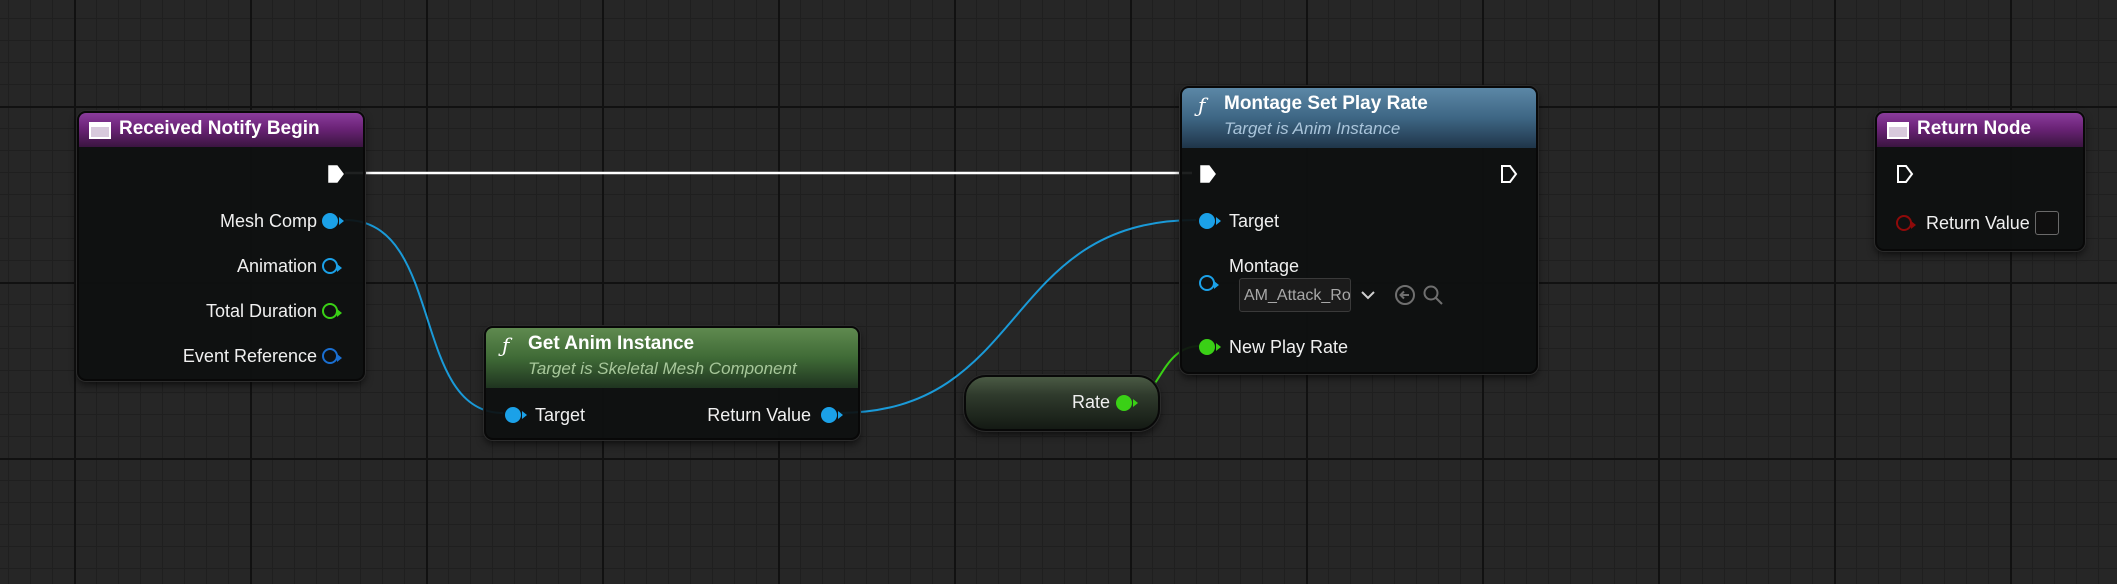 The width and height of the screenshot is (2117, 584). What do you see at coordinates (2047, 223) in the screenshot?
I see `return-value-checkbox` at bounding box center [2047, 223].